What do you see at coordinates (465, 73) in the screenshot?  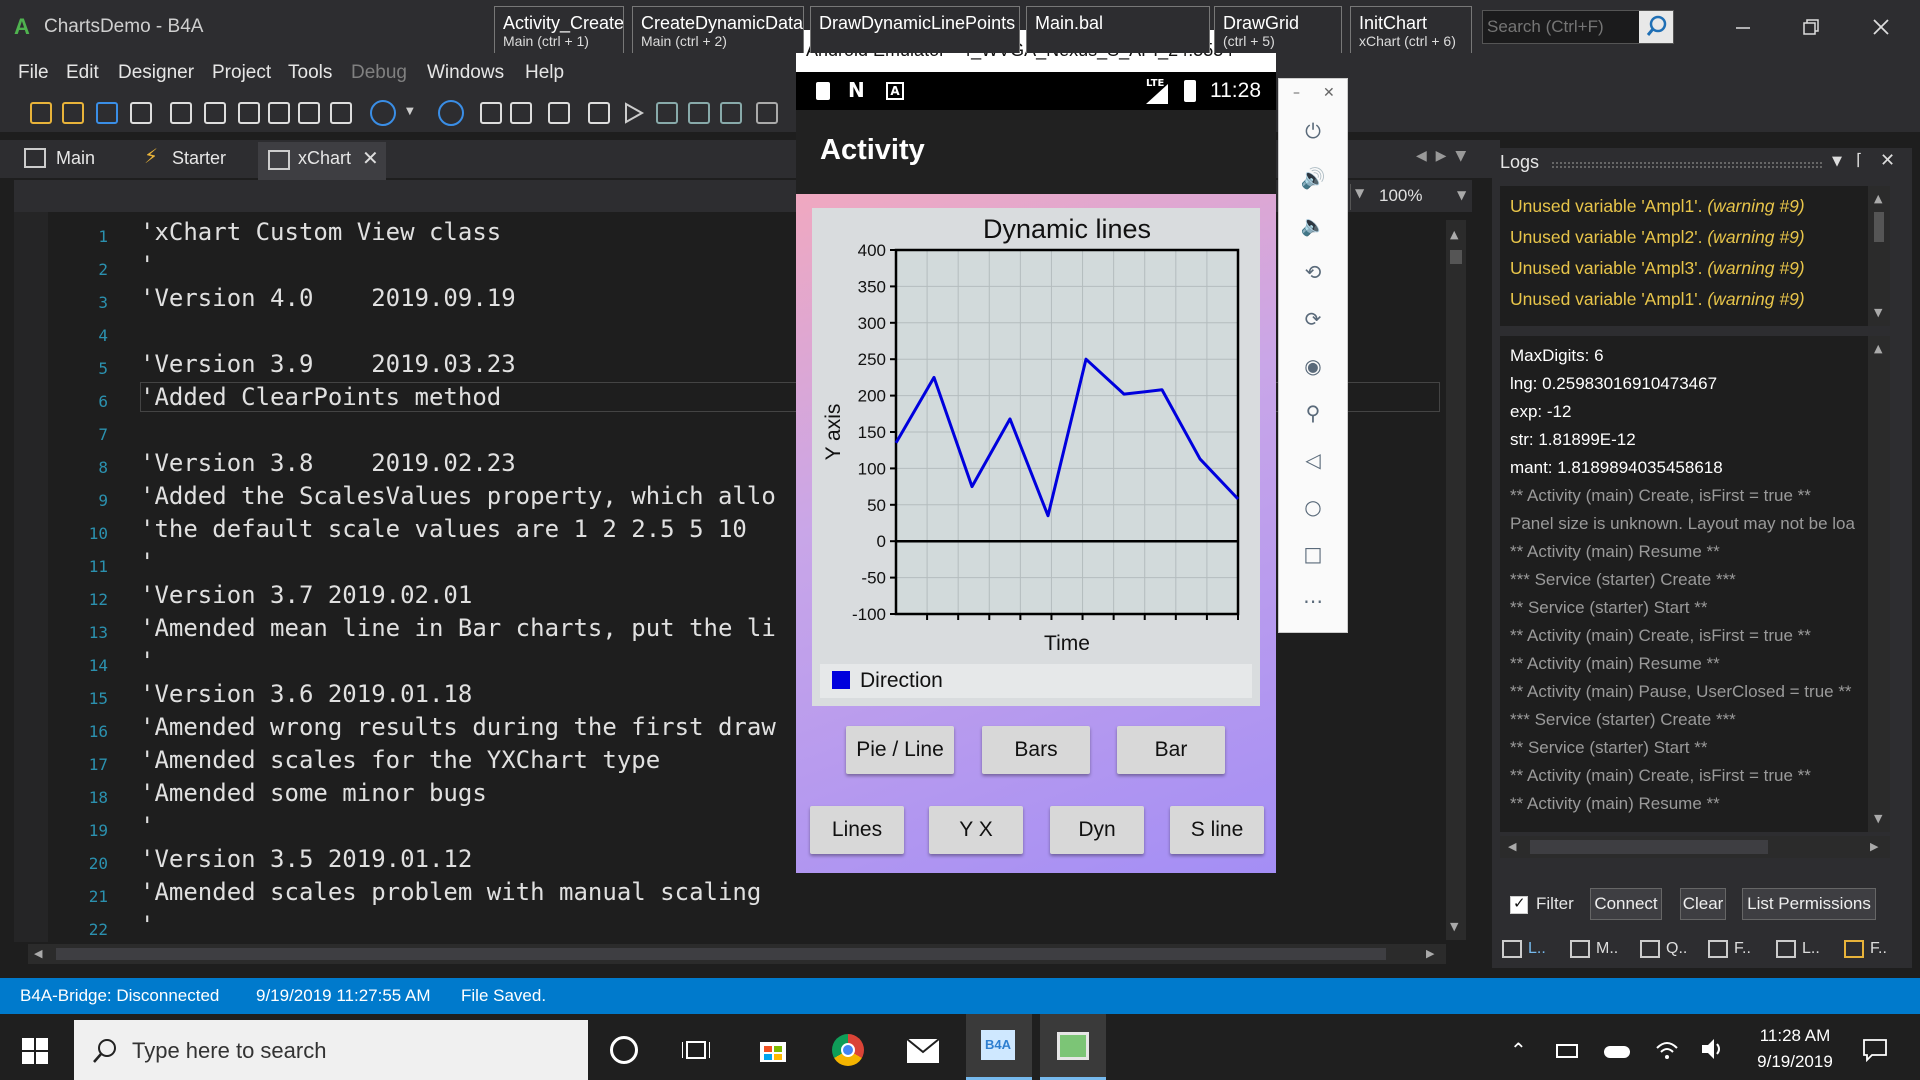 I see `menu-windows: Windows` at bounding box center [465, 73].